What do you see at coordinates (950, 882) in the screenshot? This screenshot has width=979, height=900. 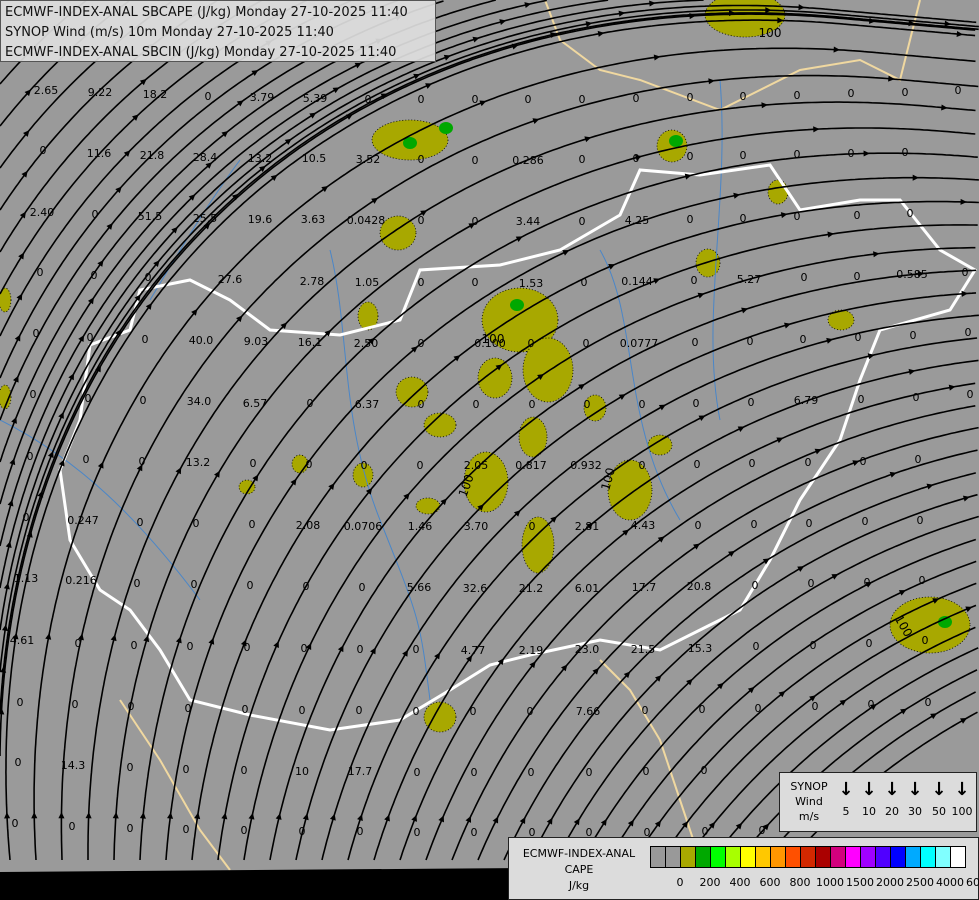 I see `color-scale-tick: 4000` at bounding box center [950, 882].